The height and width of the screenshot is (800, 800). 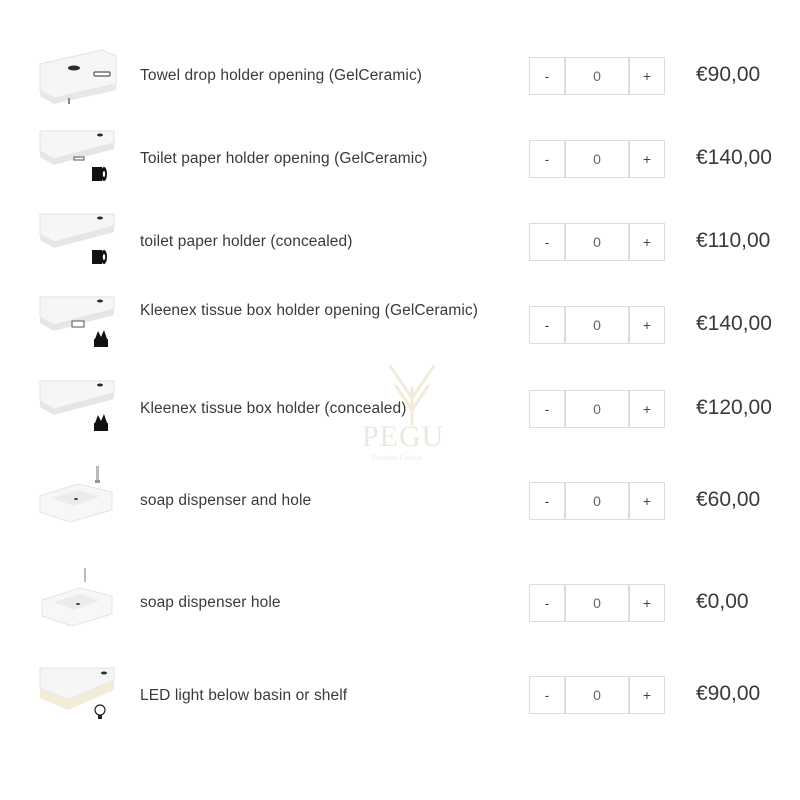 I want to click on basin-soap-dispenser-hole-thumbnail, so click(x=77, y=597).